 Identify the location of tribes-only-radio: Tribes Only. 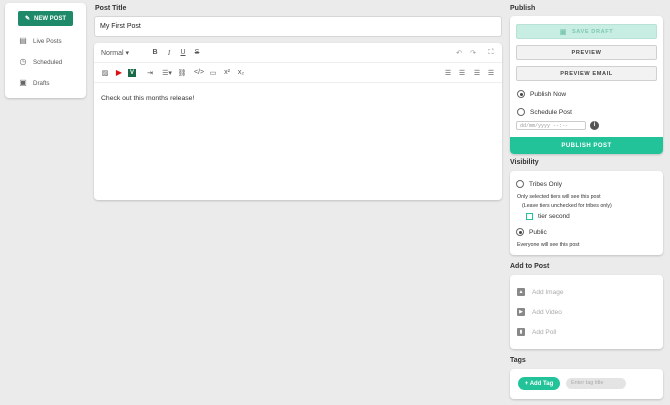
(539, 184).